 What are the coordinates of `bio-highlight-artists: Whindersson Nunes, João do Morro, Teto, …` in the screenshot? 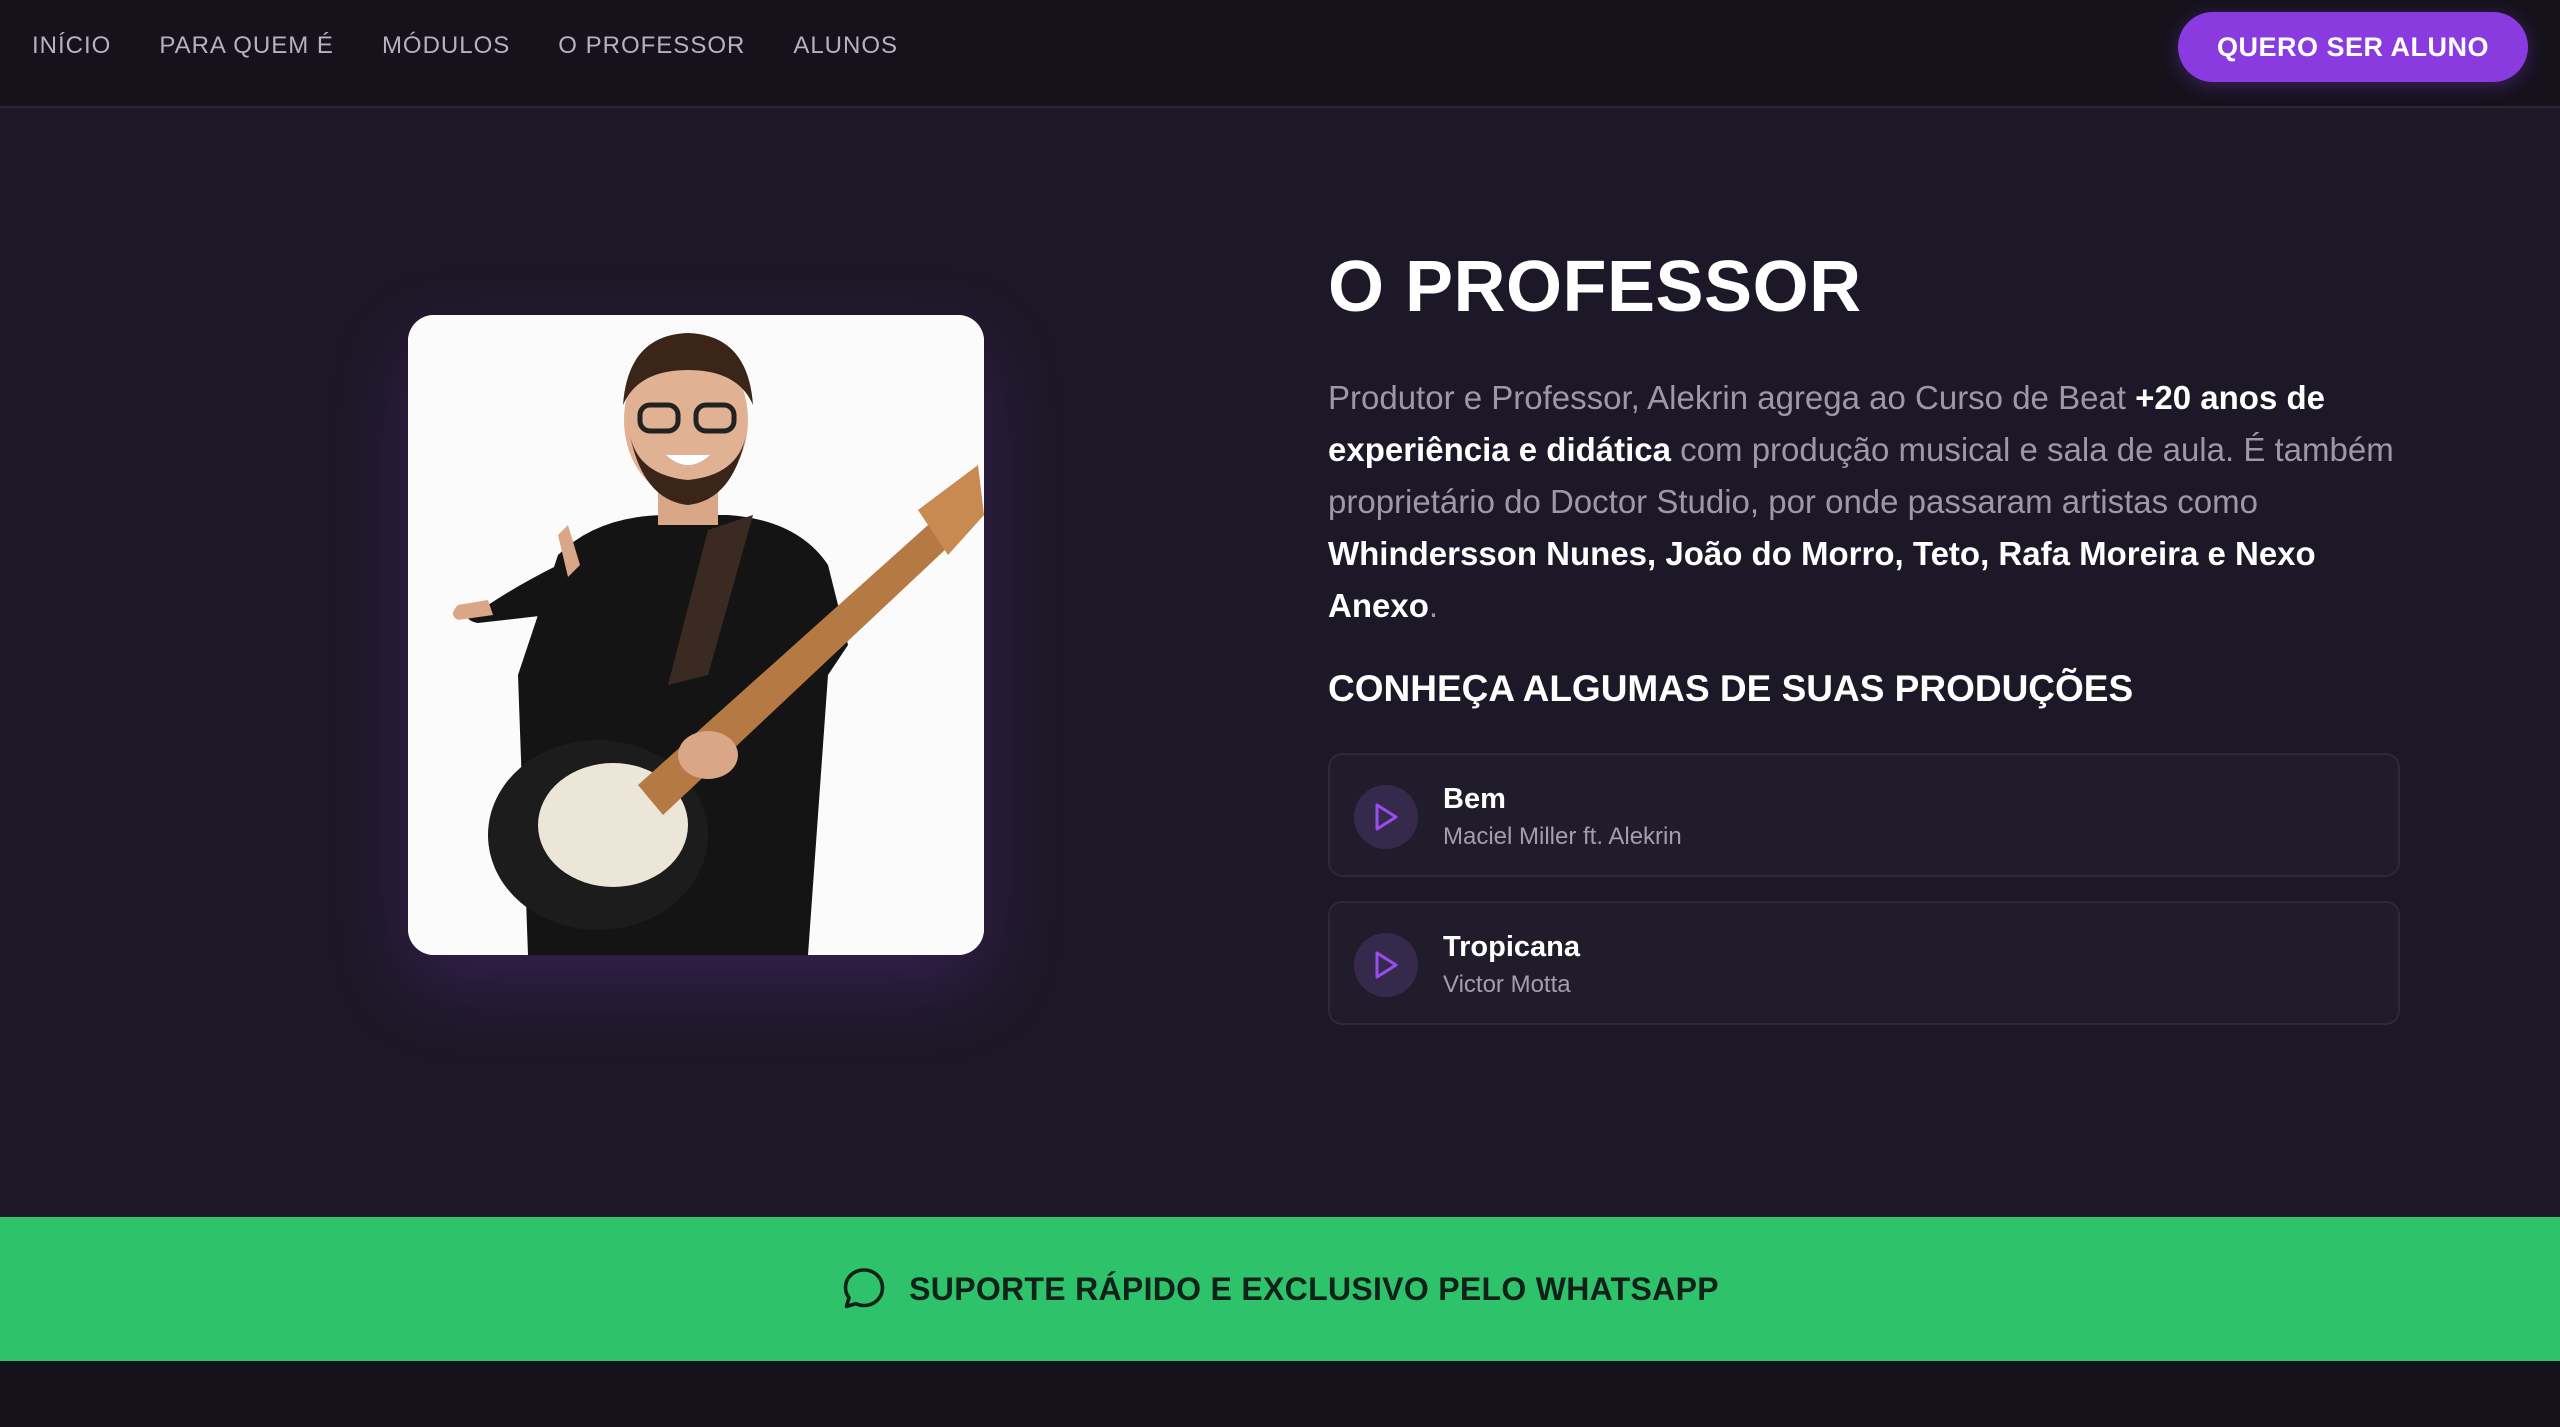 It's located at (1822, 579).